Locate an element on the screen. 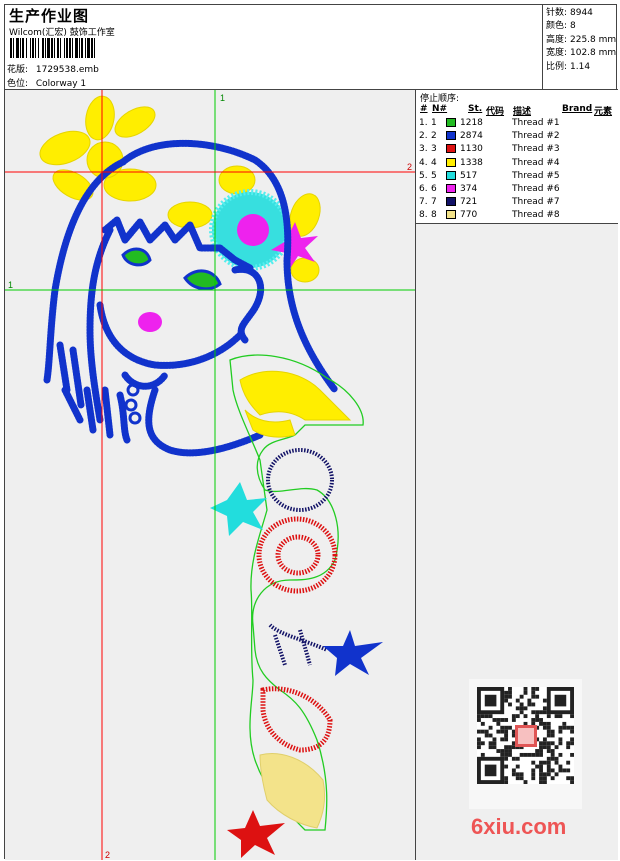 The width and height of the screenshot is (620, 861). thread-row: 4. 4 1338 Thread #4 is located at coordinates (517, 164).